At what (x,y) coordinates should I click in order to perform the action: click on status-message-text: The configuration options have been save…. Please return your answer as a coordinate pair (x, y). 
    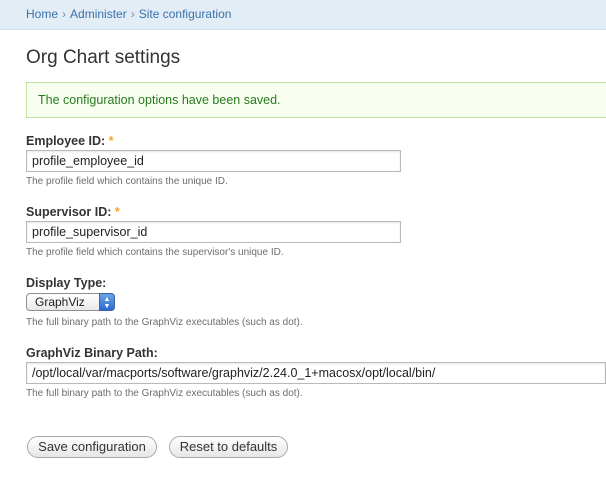
    Looking at the image, I should click on (159, 100).